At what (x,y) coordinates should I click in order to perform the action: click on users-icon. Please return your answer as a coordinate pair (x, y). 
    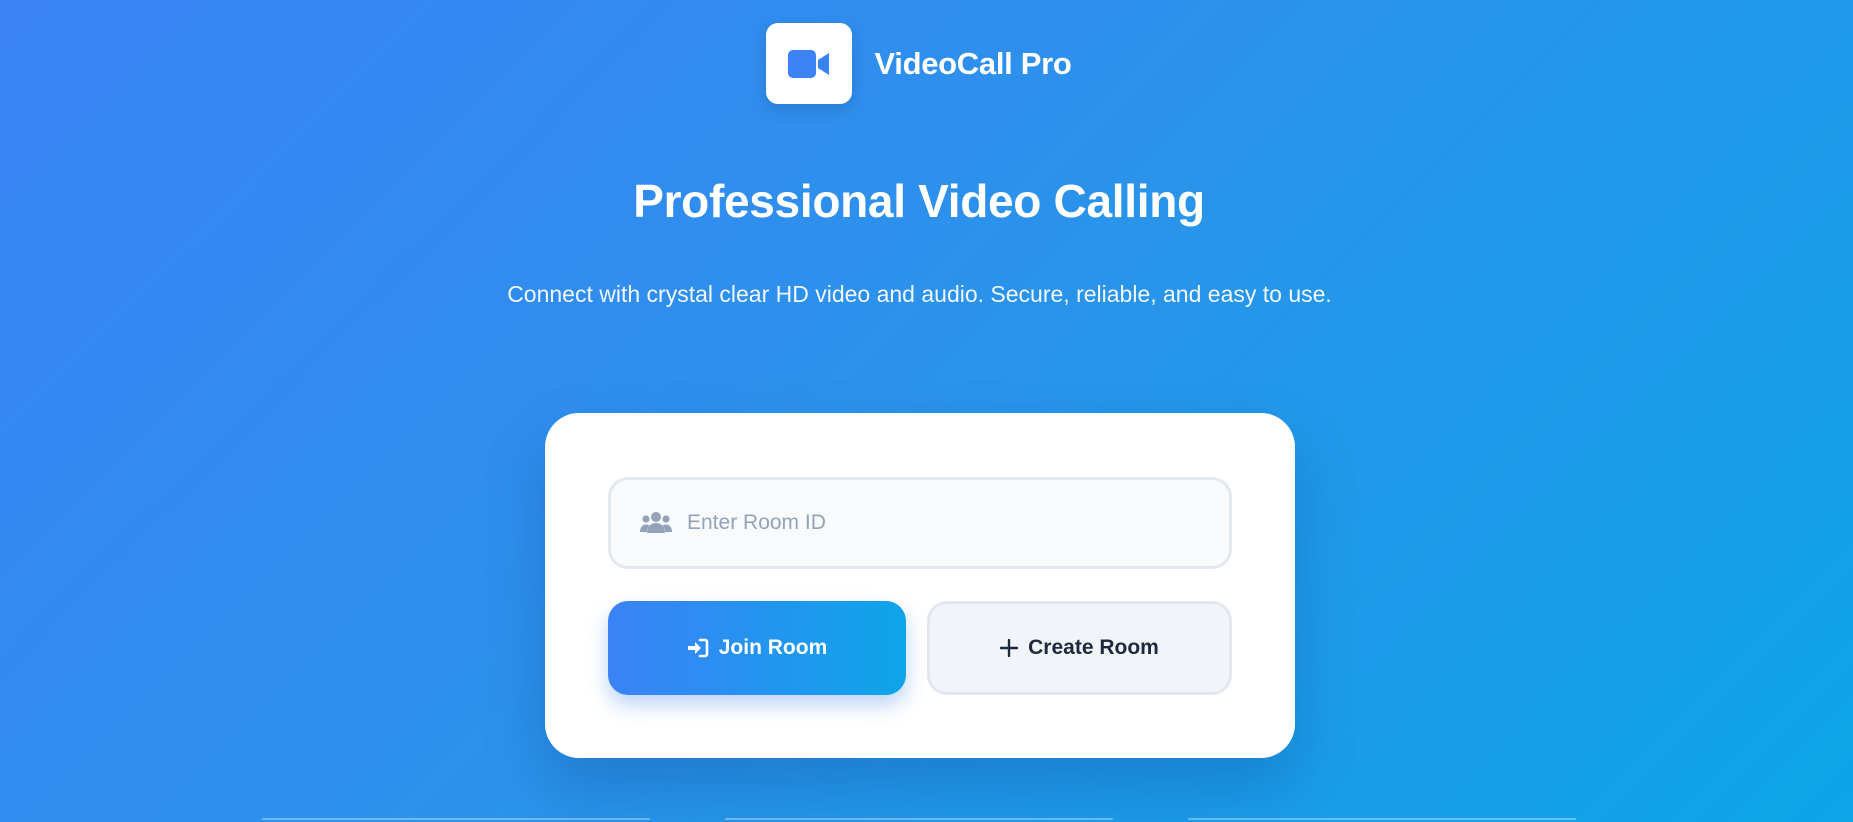
    Looking at the image, I should click on (656, 523).